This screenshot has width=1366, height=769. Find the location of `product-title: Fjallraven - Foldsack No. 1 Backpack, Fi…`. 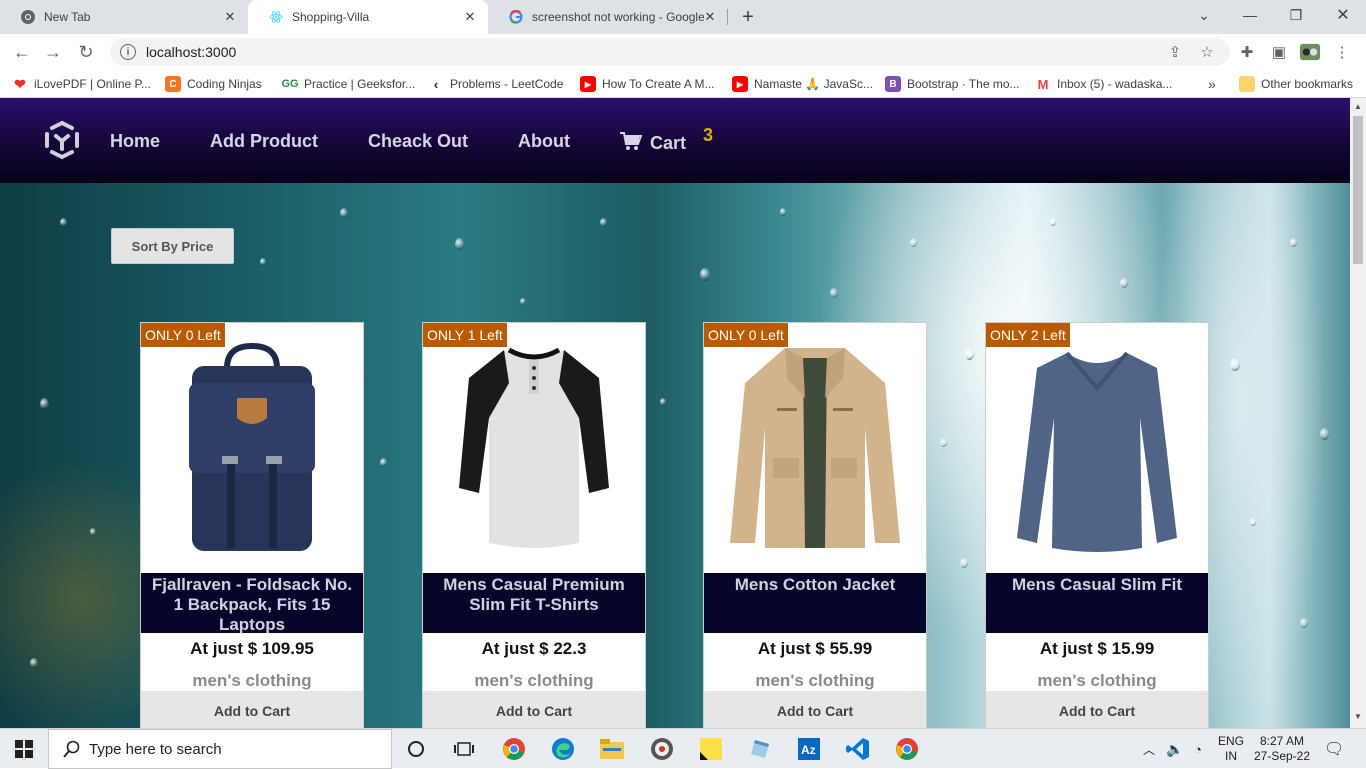

product-title: Fjallraven - Foldsack No. 1 Backpack, Fi… is located at coordinates (252, 603).